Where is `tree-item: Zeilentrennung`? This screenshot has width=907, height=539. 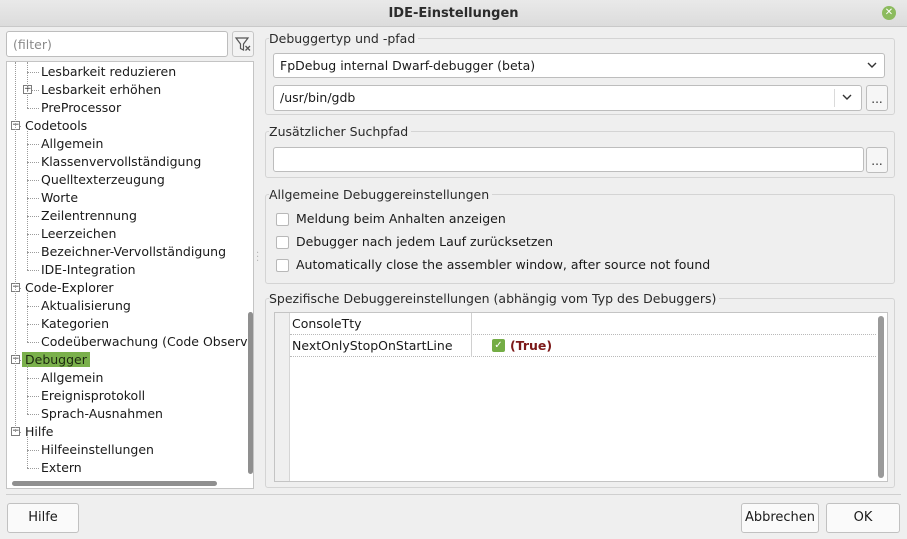 tree-item: Zeilentrennung is located at coordinates (89, 216).